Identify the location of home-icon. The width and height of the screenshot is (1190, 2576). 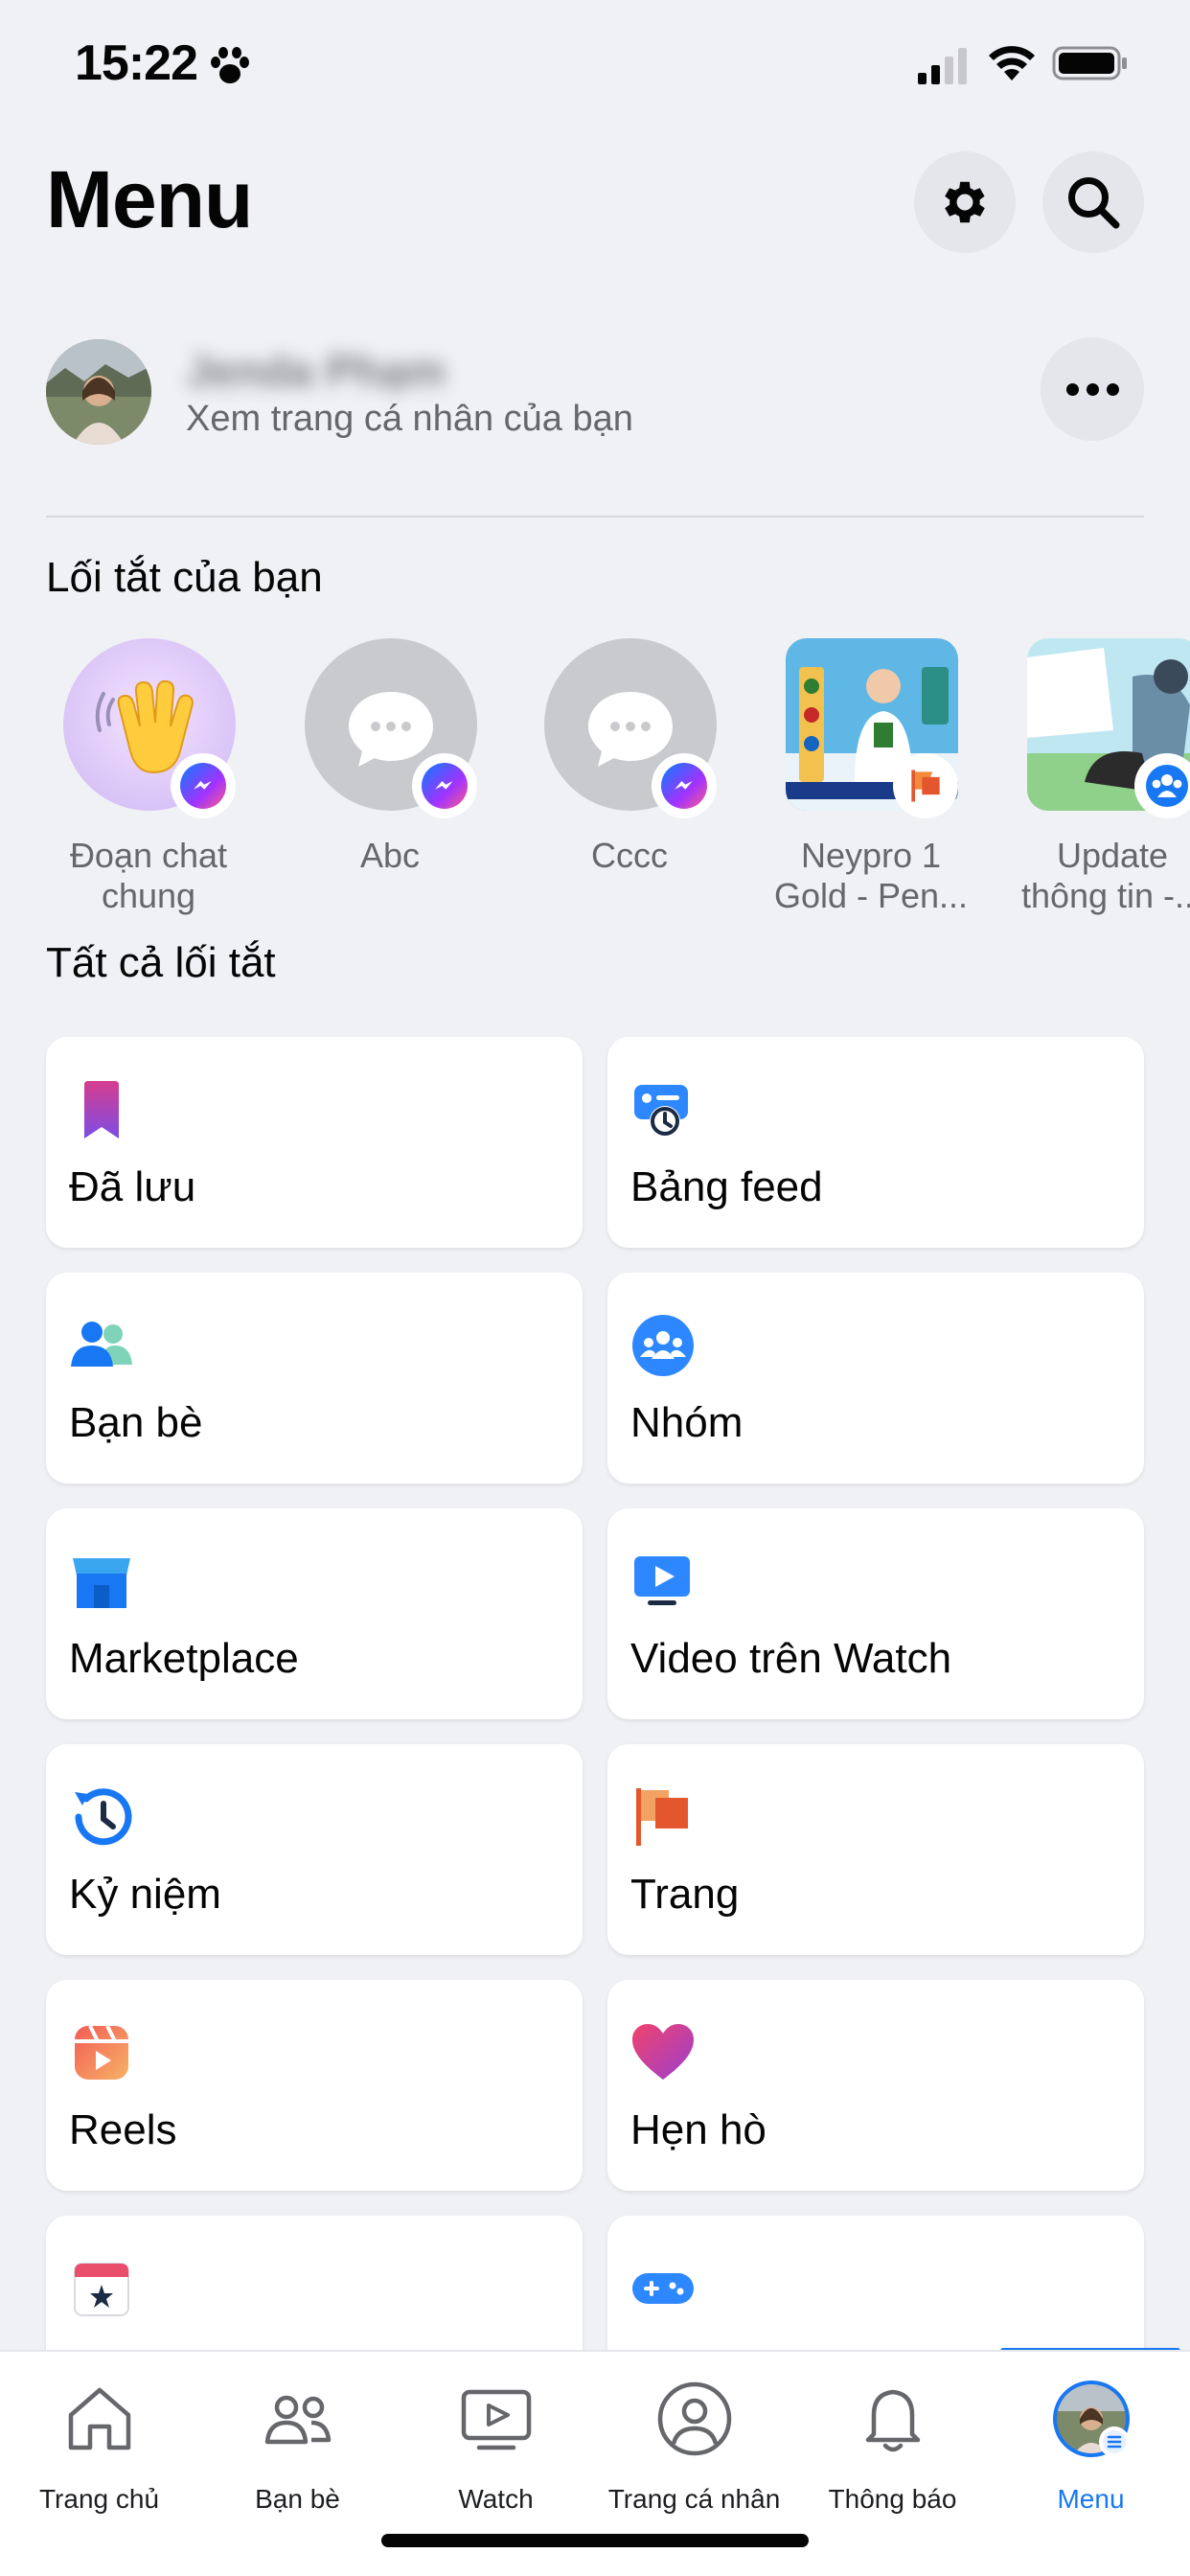
(99, 2418).